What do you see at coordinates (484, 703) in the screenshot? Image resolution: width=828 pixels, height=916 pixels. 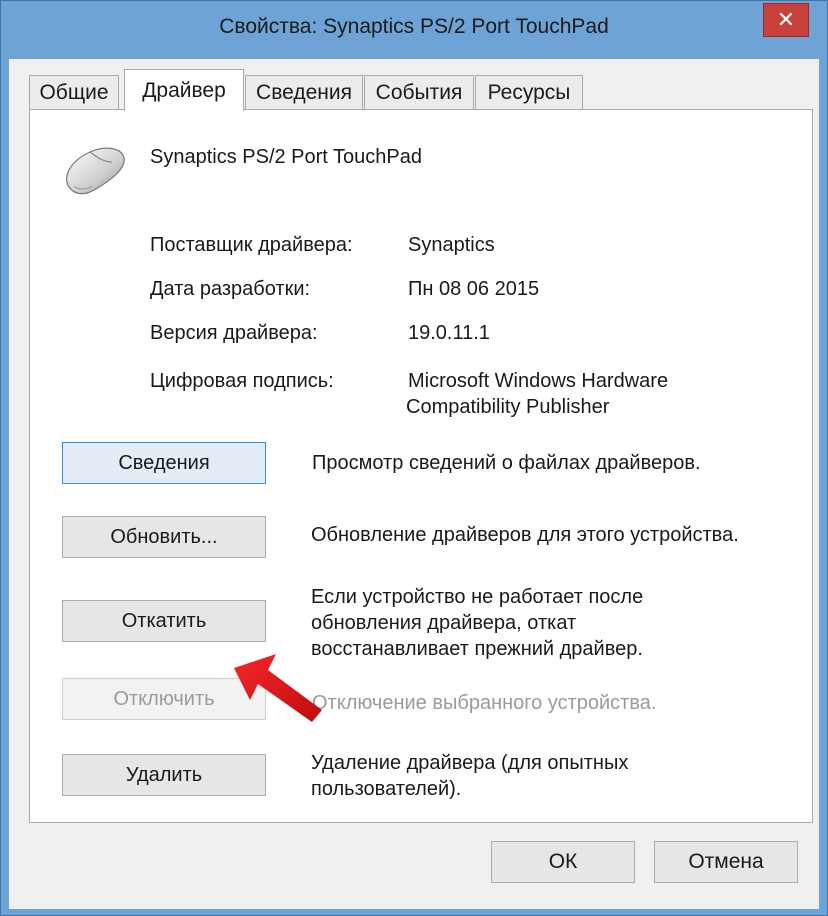 I see `disable-device-description: Отключение выбранного устройства.` at bounding box center [484, 703].